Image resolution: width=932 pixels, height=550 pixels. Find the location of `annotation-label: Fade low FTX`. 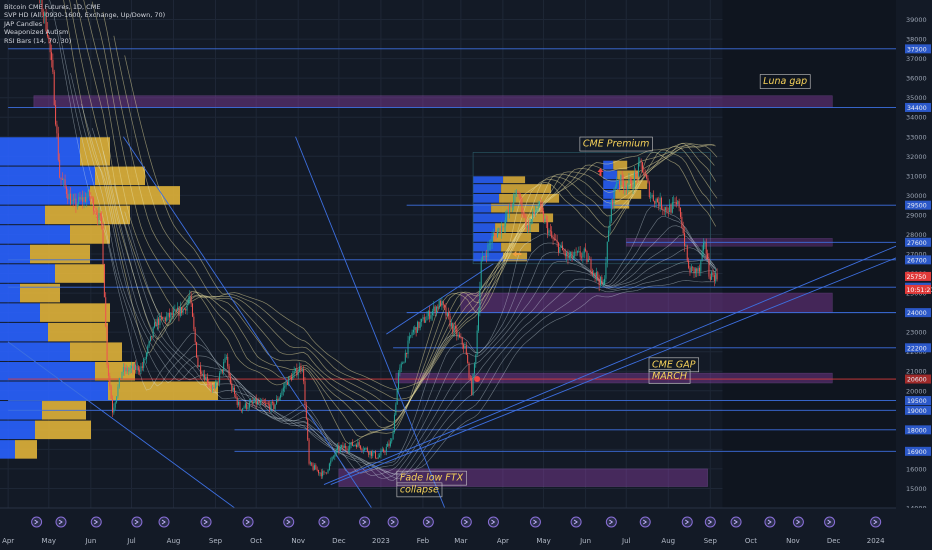

annotation-label: Fade low FTX is located at coordinates (432, 478).